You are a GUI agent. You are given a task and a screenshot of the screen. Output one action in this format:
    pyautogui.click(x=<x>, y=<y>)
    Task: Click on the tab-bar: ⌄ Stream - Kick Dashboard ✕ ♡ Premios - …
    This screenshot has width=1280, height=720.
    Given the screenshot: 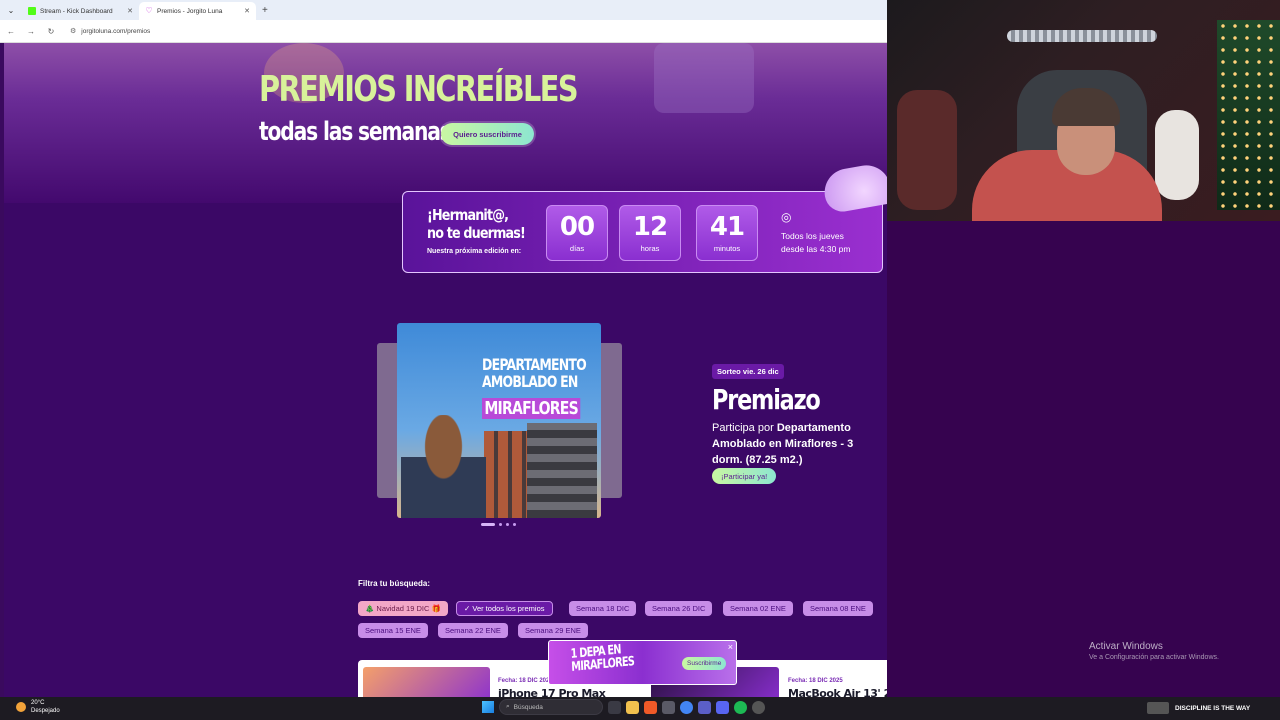 What is the action you would take?
    pyautogui.click(x=443, y=10)
    